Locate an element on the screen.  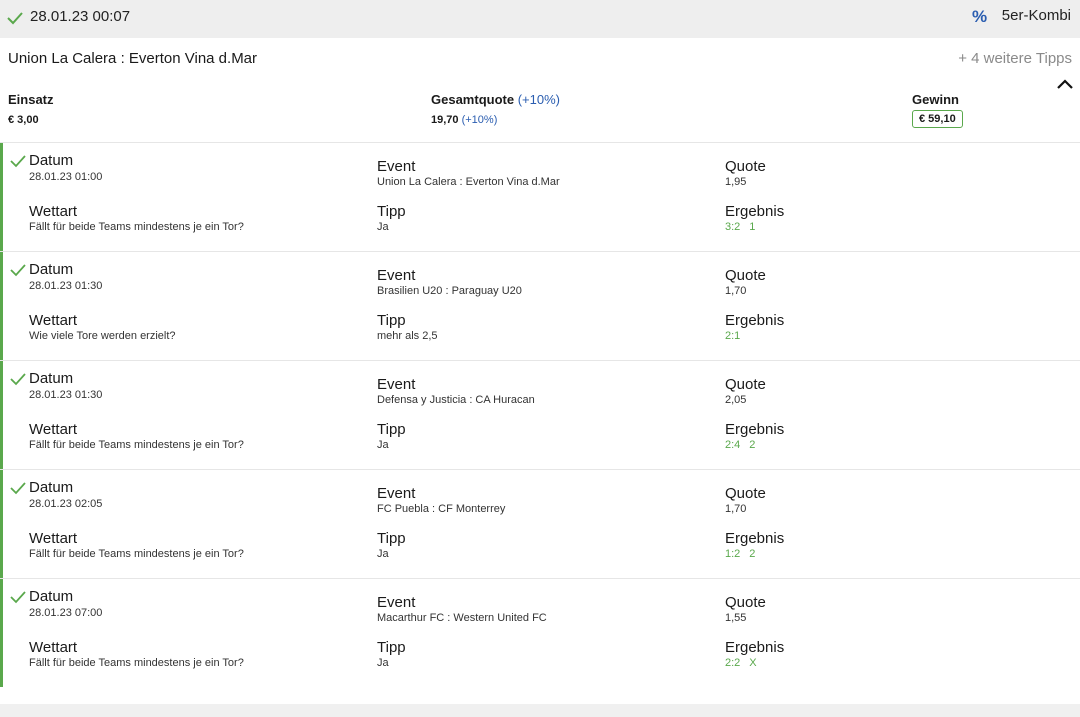
ergebnis-value: 3:2 1 is located at coordinates (740, 227).